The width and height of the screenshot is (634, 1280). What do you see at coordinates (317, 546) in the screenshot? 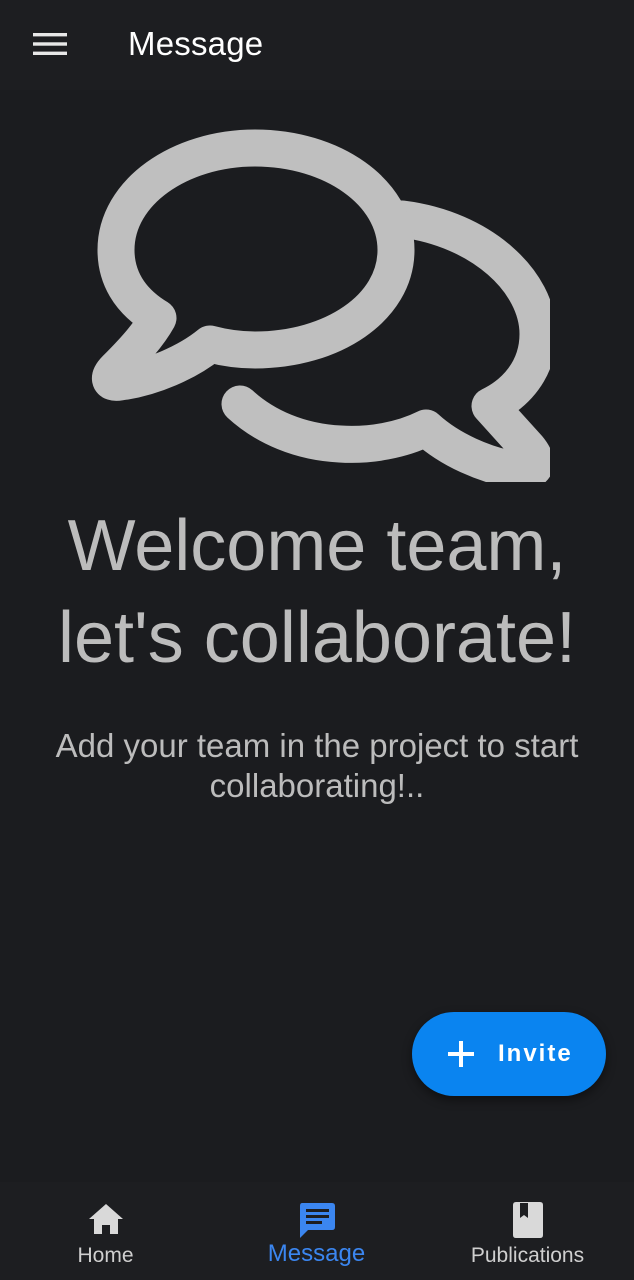
I see `welcome-headline-line1: Welcome team,` at bounding box center [317, 546].